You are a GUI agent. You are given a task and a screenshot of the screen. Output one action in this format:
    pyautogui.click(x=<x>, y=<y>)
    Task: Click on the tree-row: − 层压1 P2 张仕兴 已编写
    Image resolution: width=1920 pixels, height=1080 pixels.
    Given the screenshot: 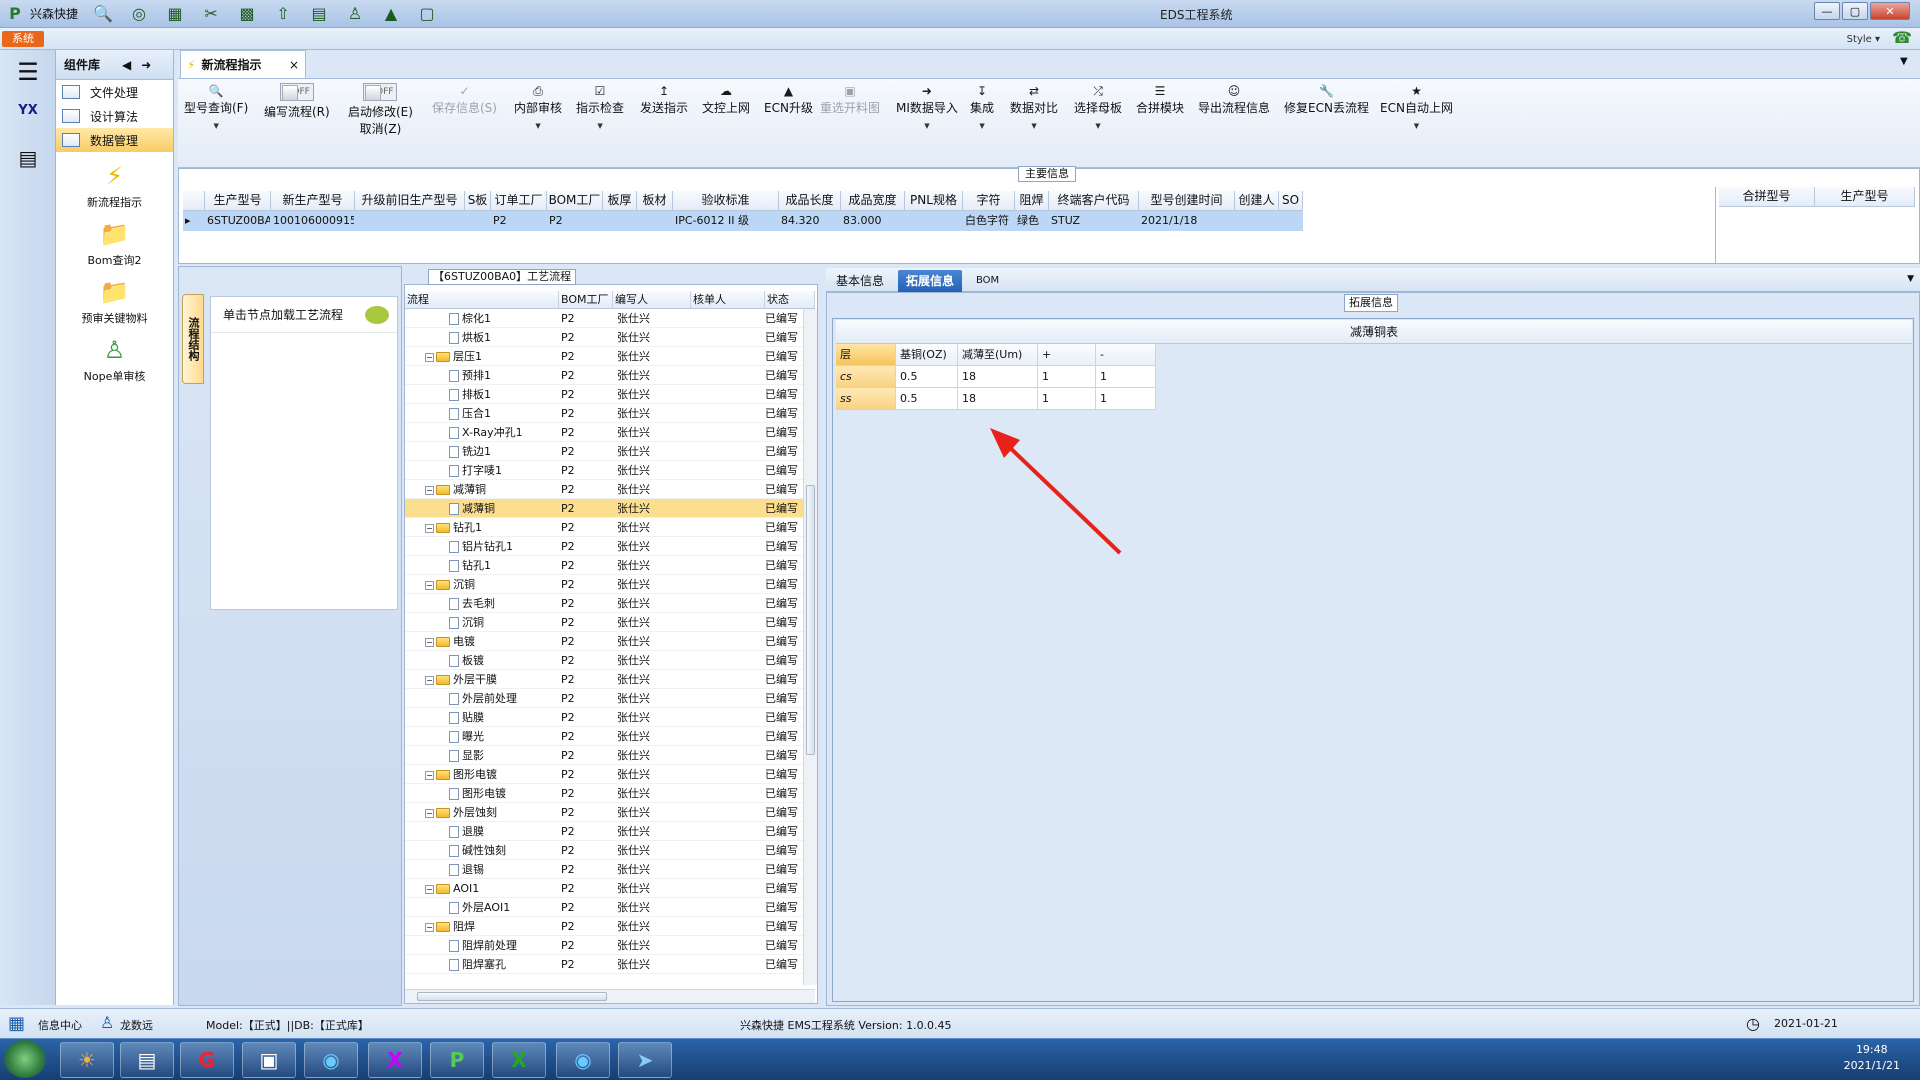 What is the action you would take?
    pyautogui.click(x=604, y=356)
    